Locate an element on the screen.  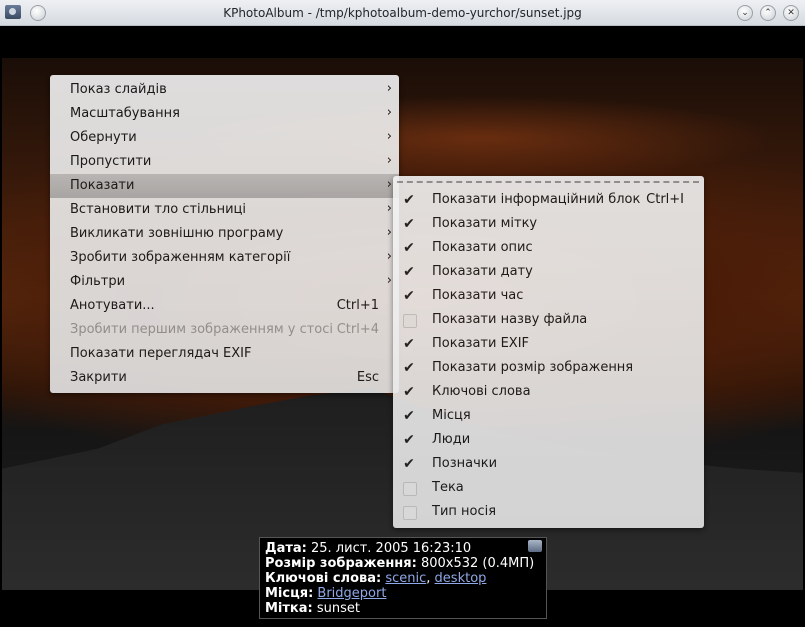
info-size-row: Розмір зображення: 800x532 (0.4МП) is located at coordinates (403, 563).